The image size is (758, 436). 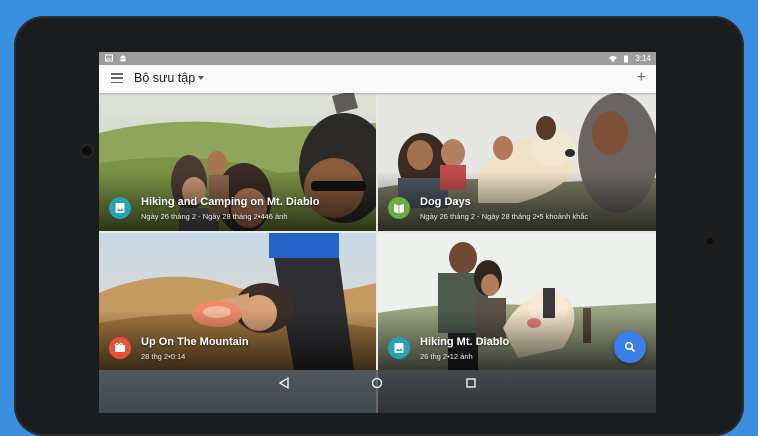 I want to click on search-icon, so click(x=630, y=347).